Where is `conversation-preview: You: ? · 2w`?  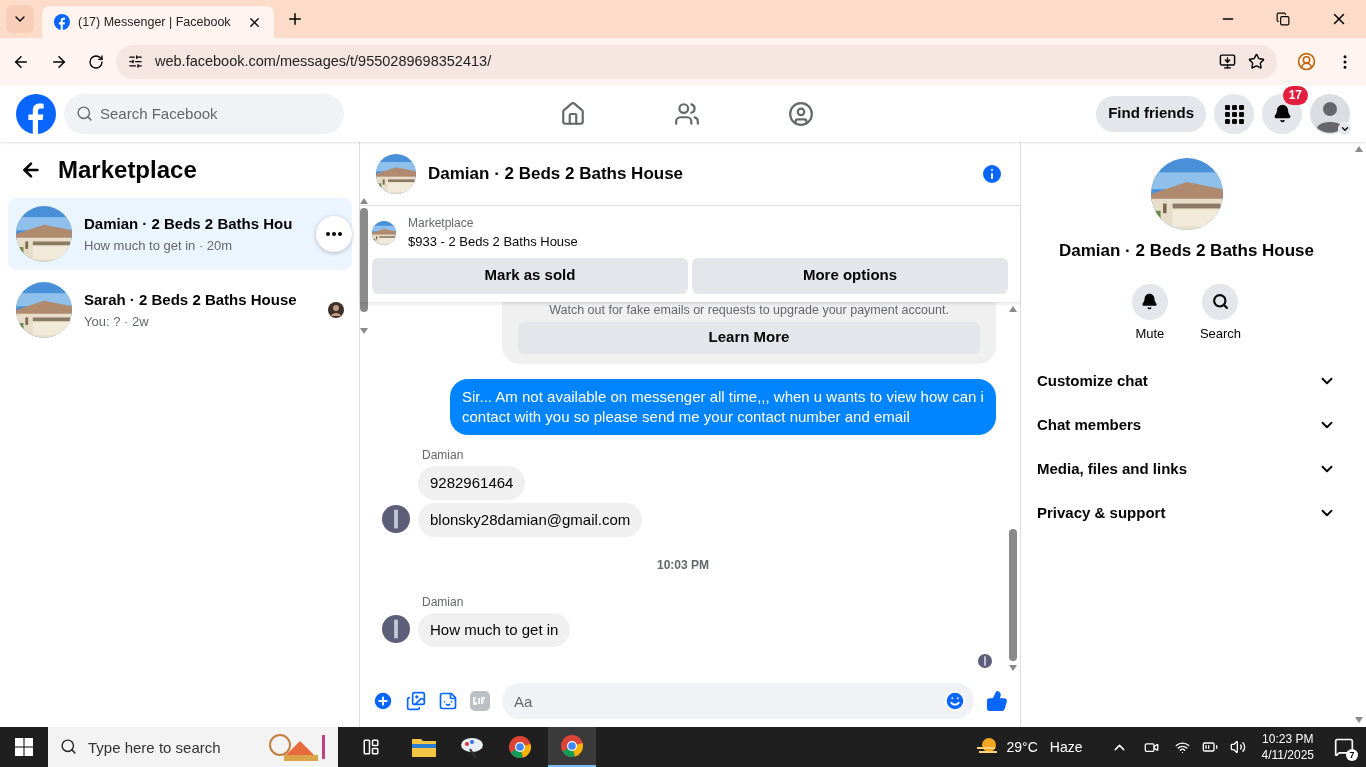 conversation-preview: You: ? · 2w is located at coordinates (117, 321).